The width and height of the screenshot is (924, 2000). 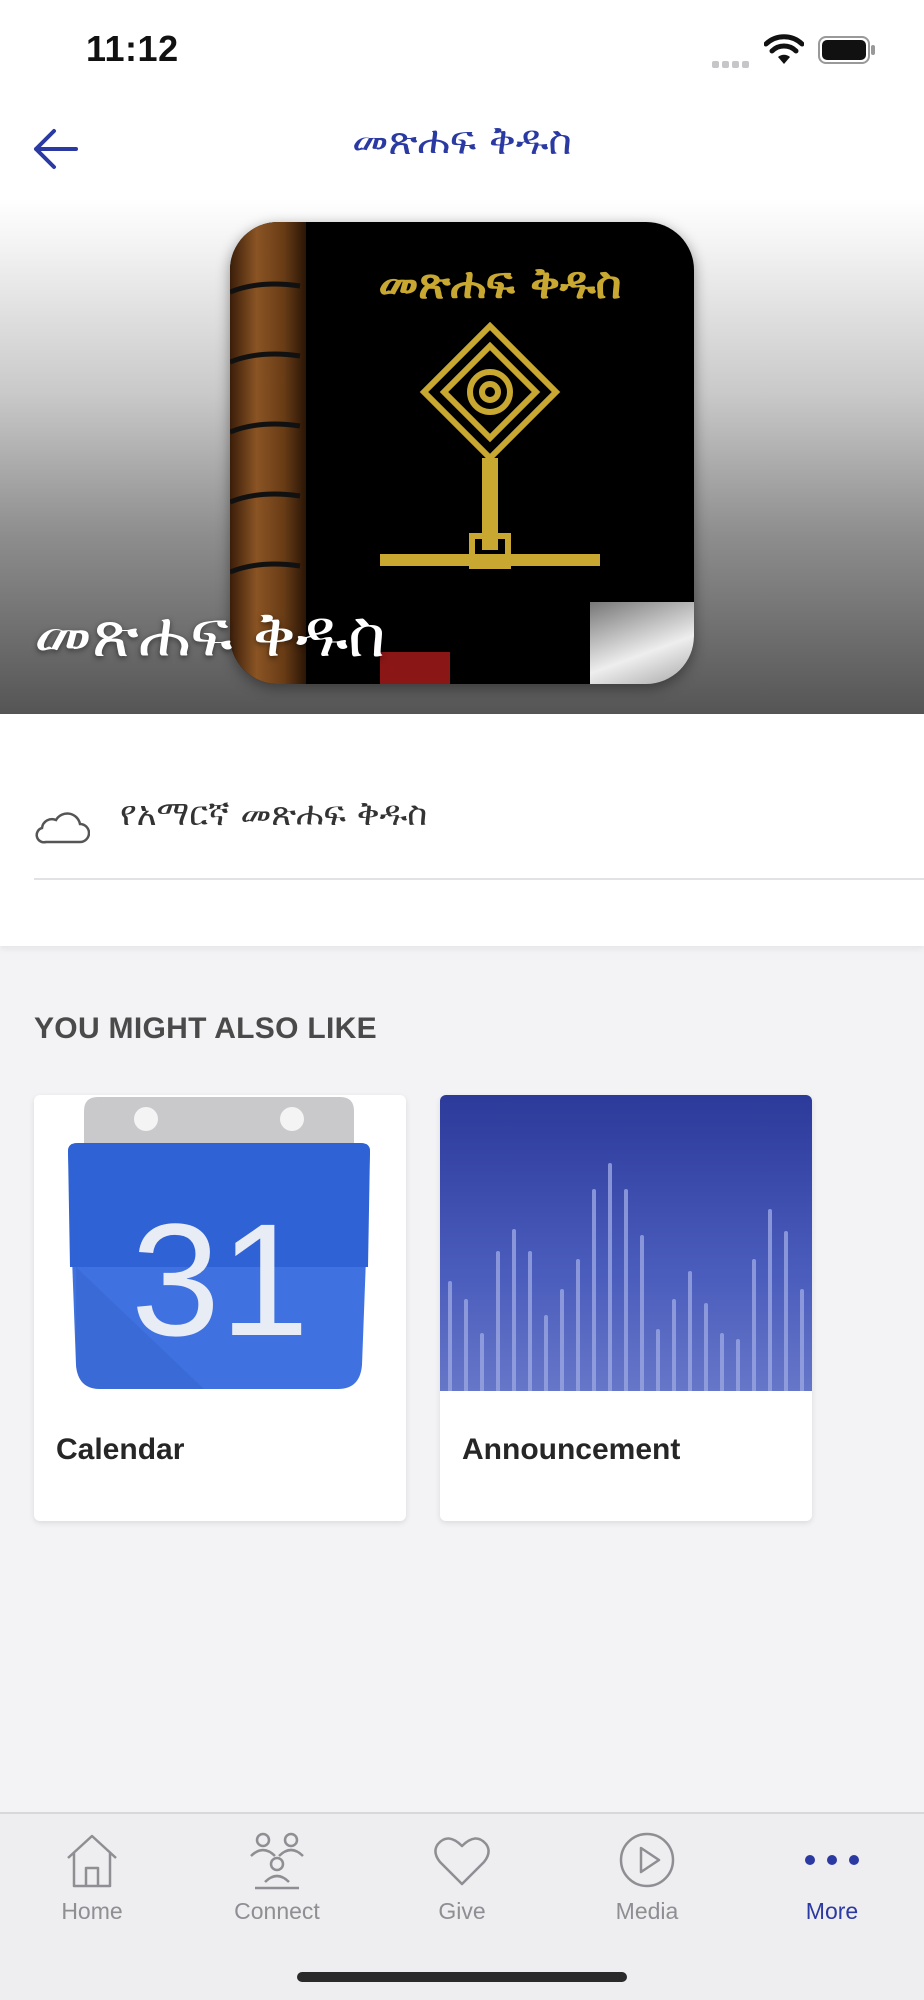 What do you see at coordinates (462, 50) in the screenshot?
I see `status-bar: 11:12` at bounding box center [462, 50].